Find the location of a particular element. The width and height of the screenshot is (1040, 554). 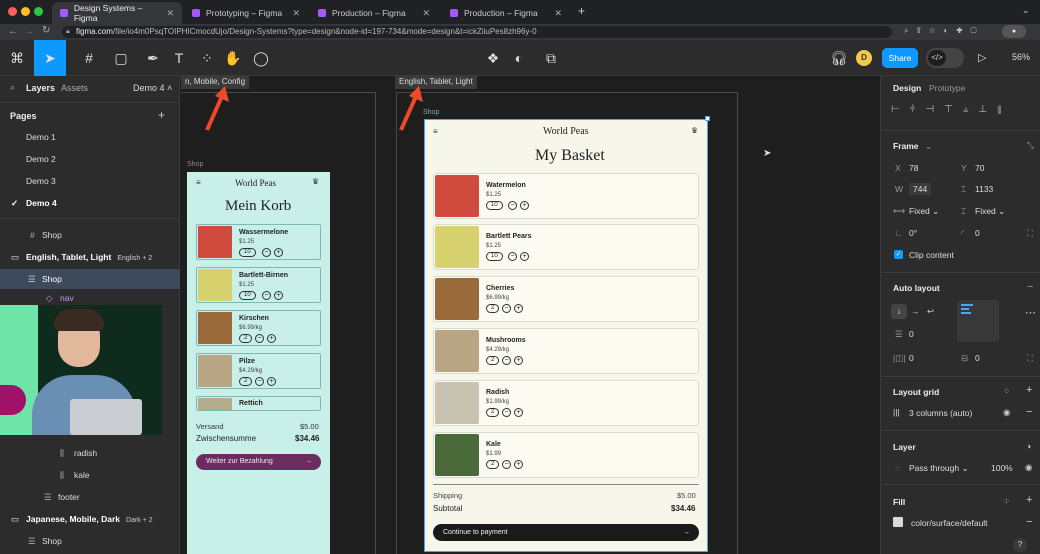

present-play-icon: ▷ is located at coordinates (982, 57).